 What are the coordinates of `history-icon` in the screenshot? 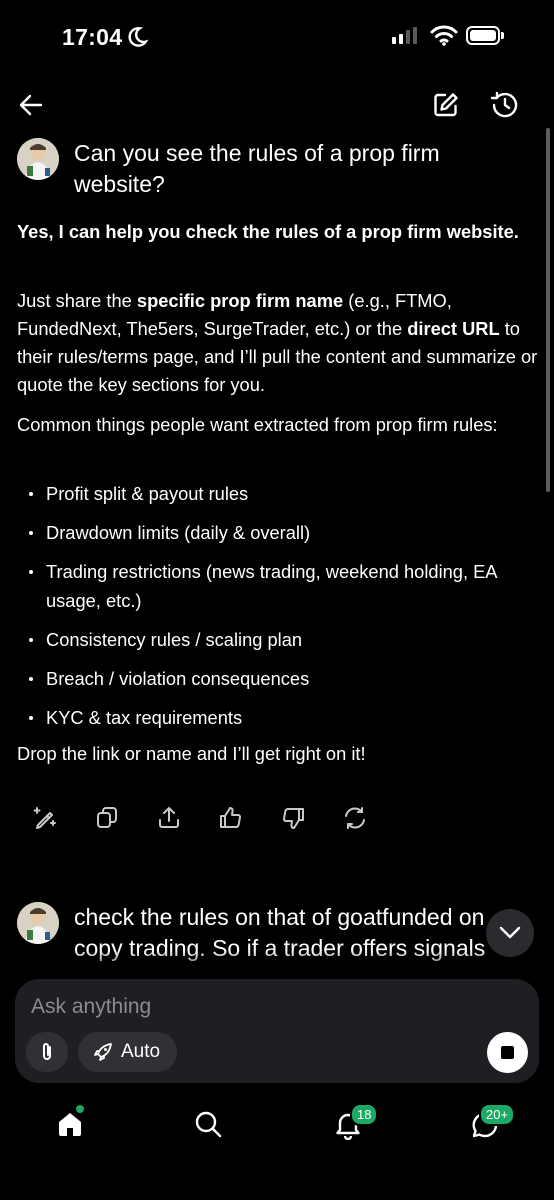 It's located at (504, 105).